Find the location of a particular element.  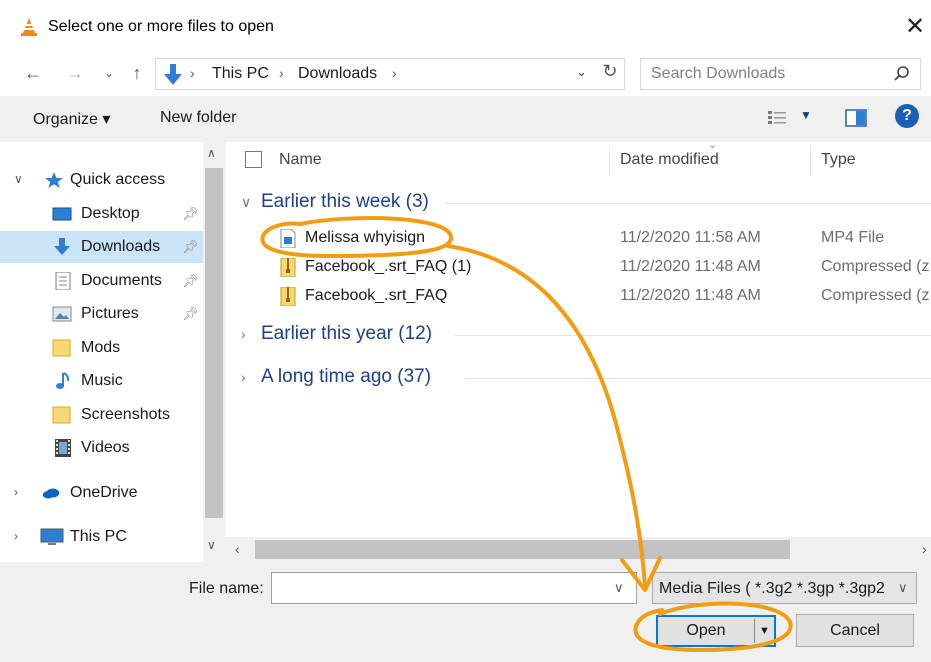

cancel-button: Cancel is located at coordinates (855, 630).